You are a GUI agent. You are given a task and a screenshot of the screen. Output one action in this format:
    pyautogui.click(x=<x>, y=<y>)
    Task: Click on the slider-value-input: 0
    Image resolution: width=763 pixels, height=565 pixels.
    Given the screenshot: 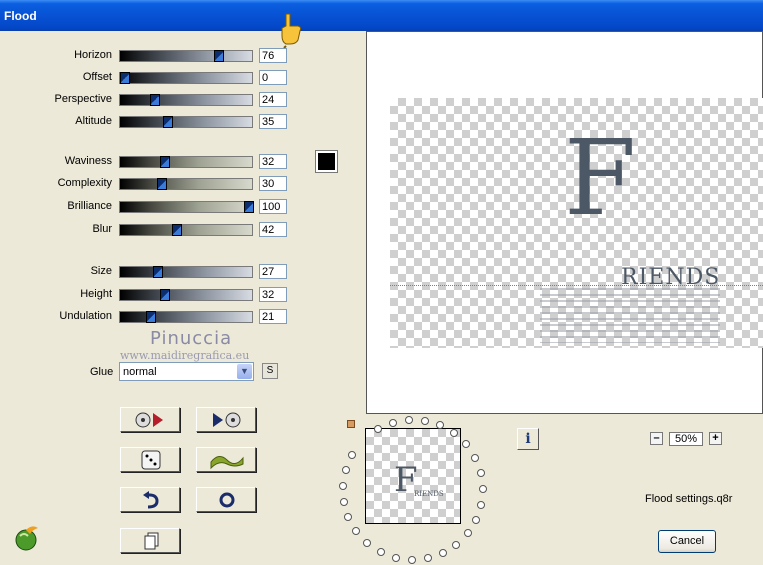 What is the action you would take?
    pyautogui.click(x=273, y=77)
    